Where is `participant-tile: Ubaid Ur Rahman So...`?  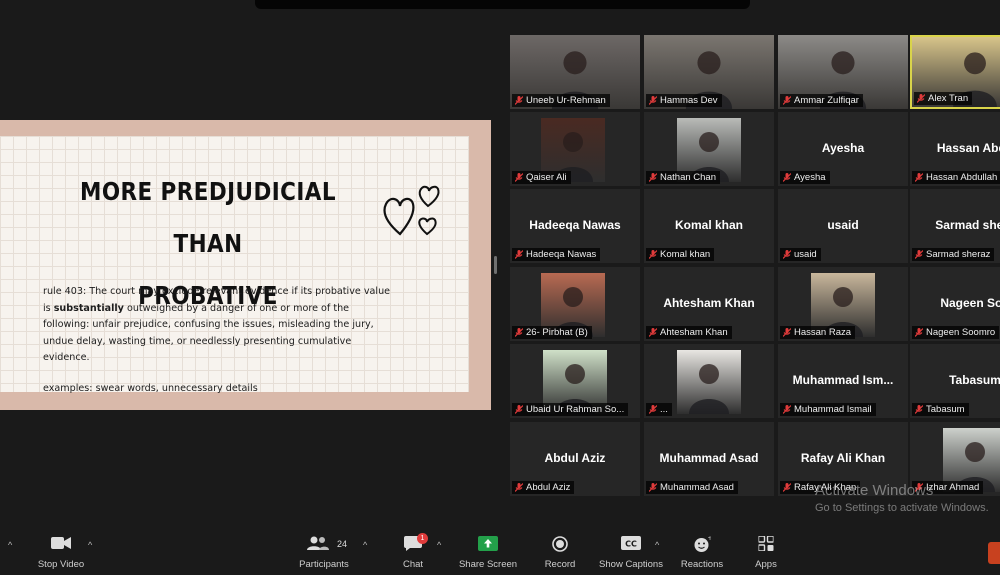
participant-tile: Ubaid Ur Rahman So... is located at coordinates (575, 381).